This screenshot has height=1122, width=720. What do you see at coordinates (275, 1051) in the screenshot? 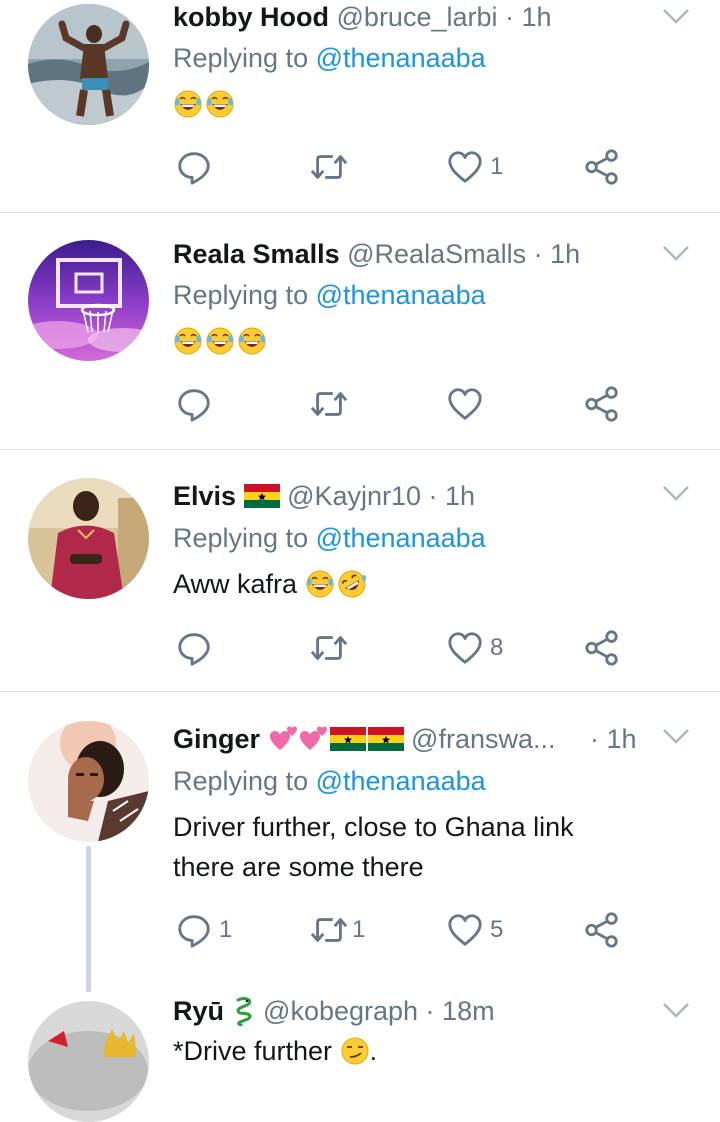
I see `tweet-text: *Drive further .` at bounding box center [275, 1051].